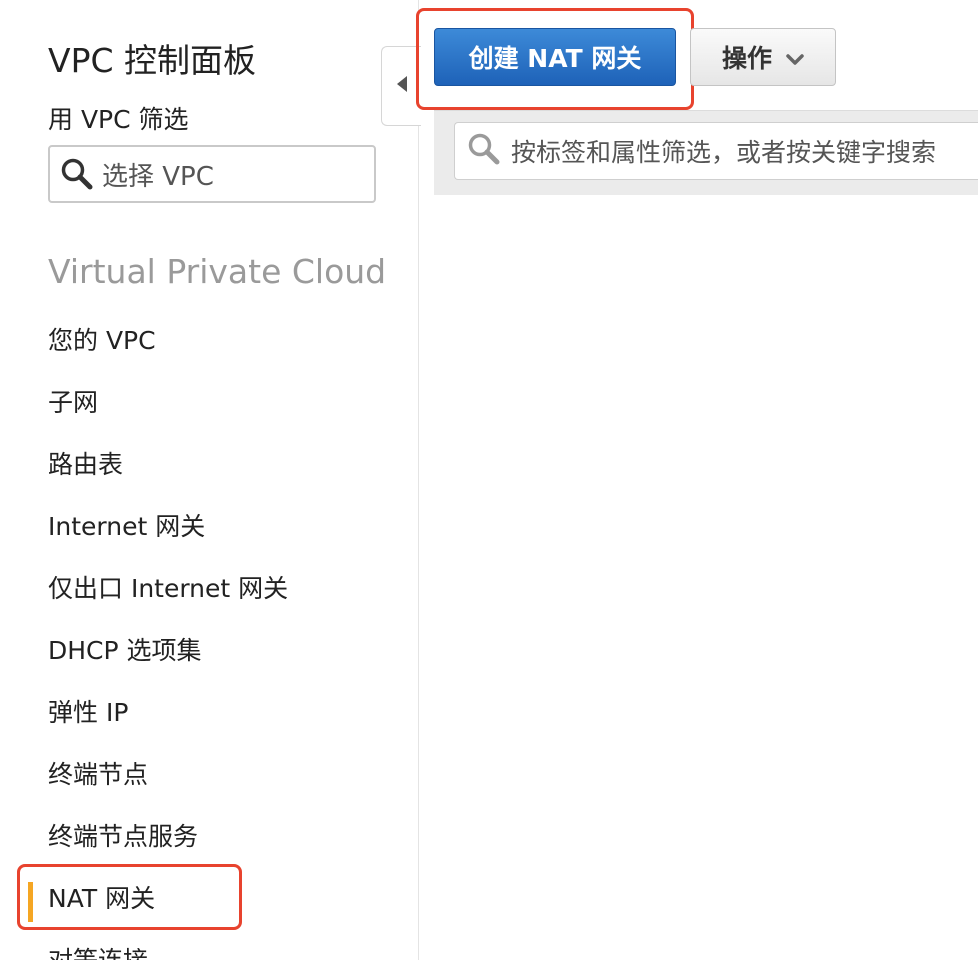  What do you see at coordinates (724, 152) in the screenshot?
I see `search-placeholder: 按标签和属性筛选，或者按关键字搜索` at bounding box center [724, 152].